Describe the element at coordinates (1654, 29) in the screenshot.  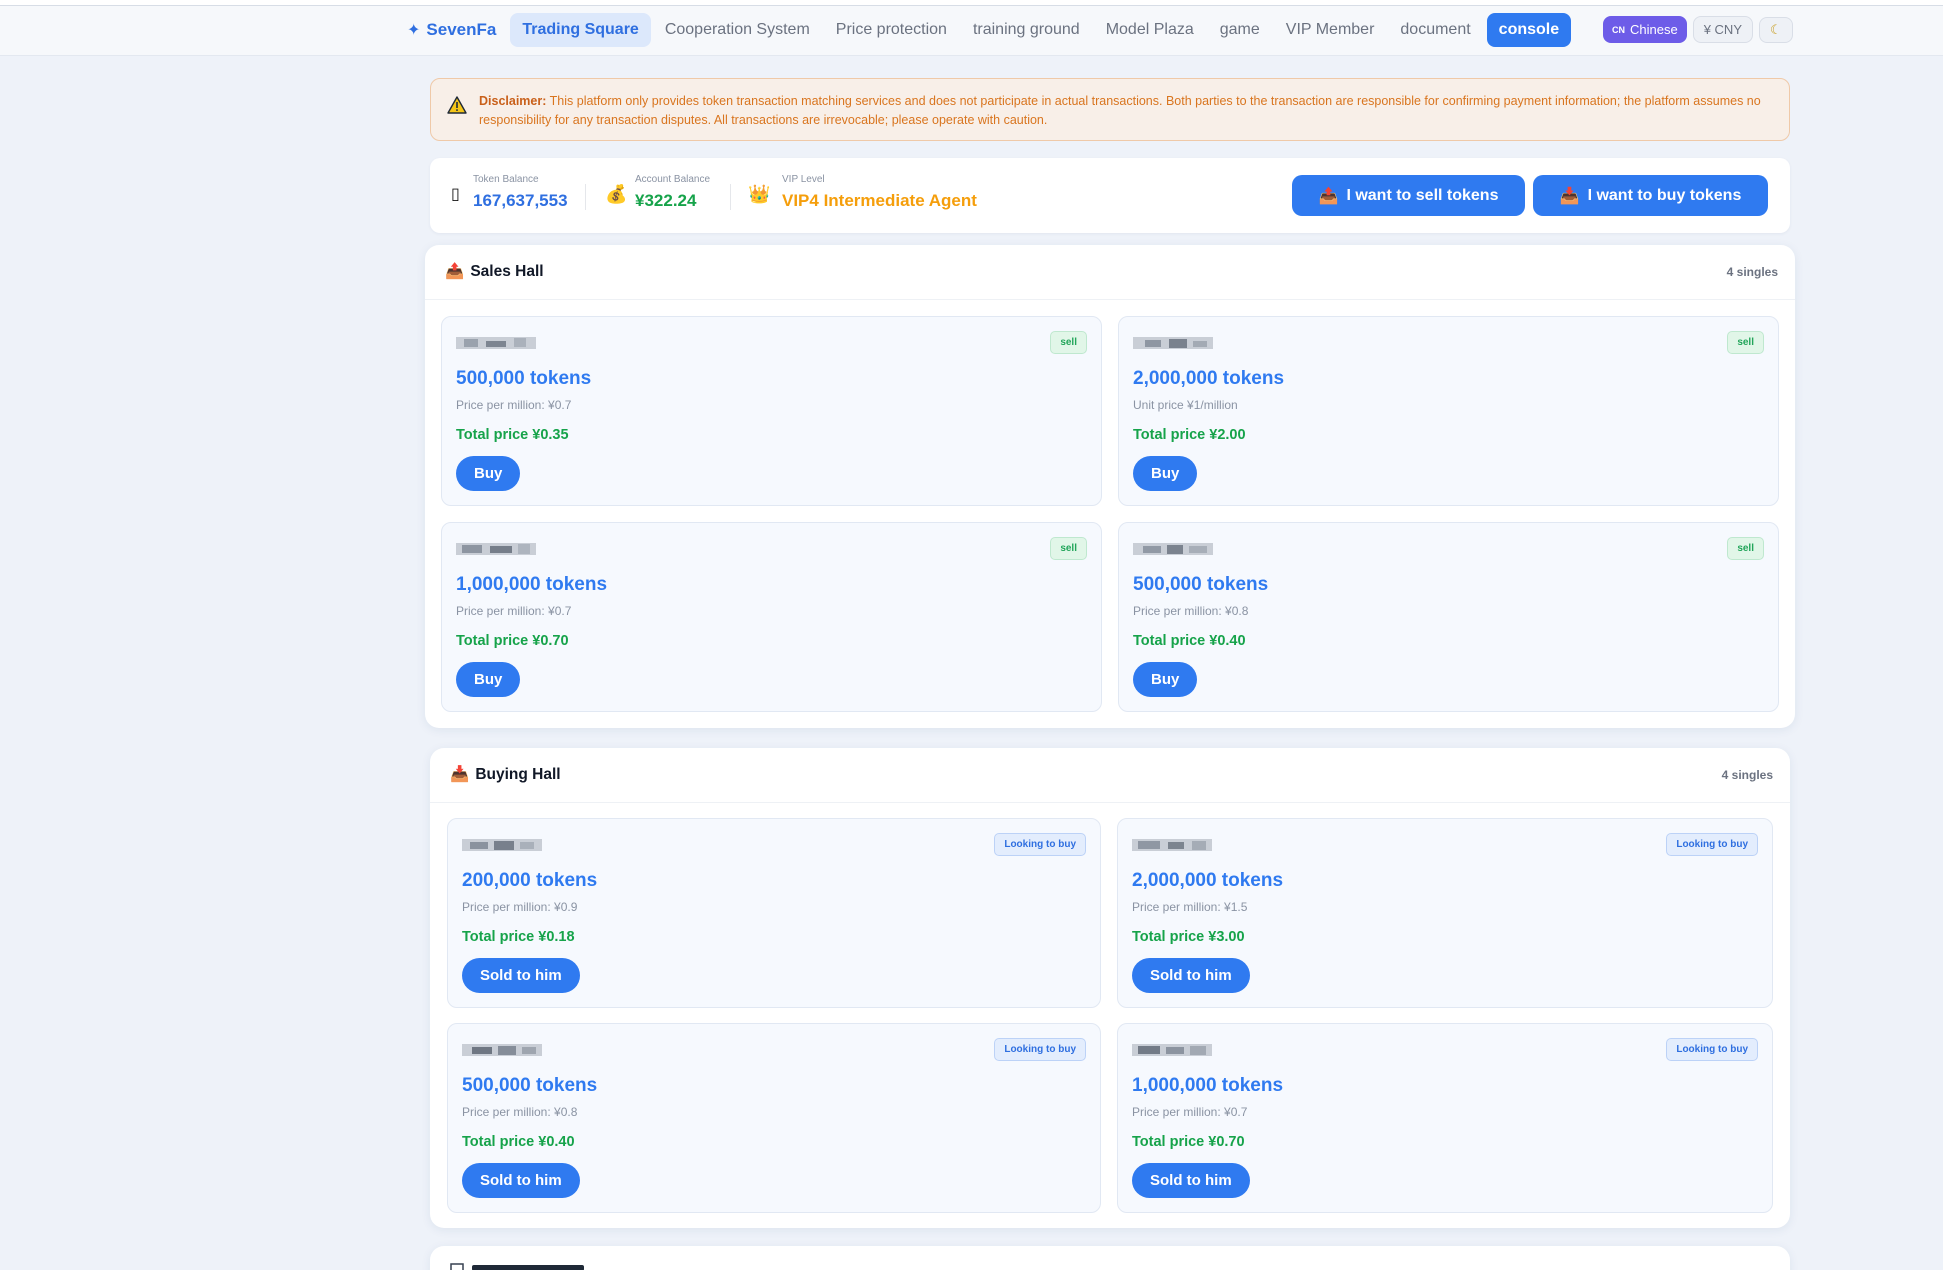
I see `language-label: Chinese` at that location.